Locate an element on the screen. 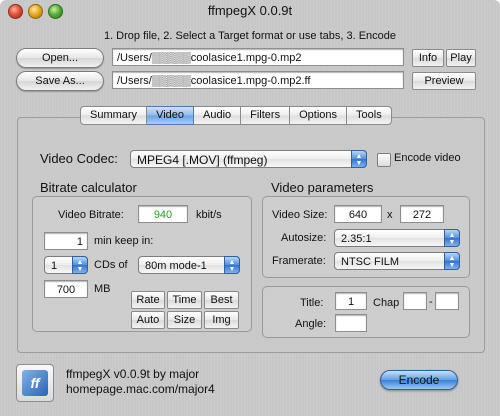 The image size is (500, 416). size-button: Size is located at coordinates (184, 320).